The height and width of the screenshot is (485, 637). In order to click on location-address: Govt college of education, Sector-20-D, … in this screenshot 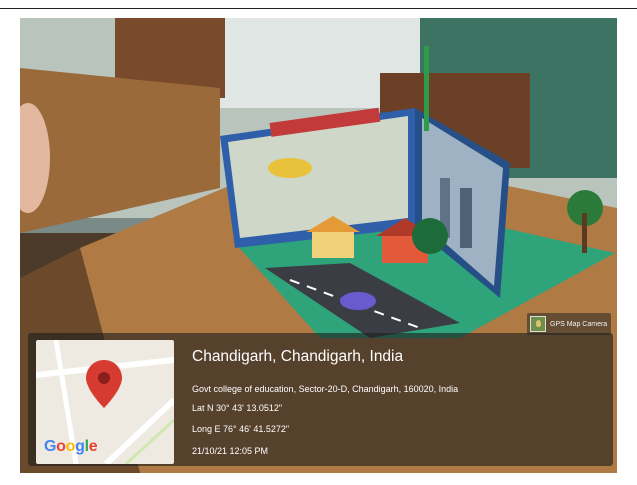, I will do `click(325, 389)`.